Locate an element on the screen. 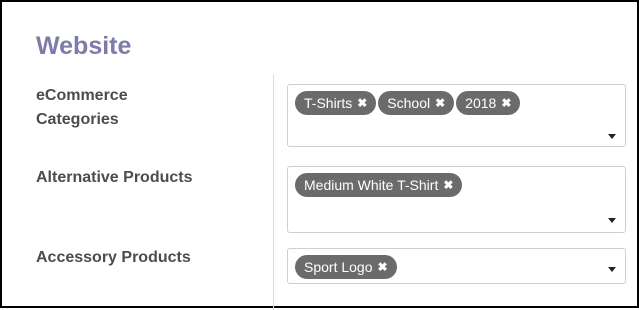 This screenshot has height=310, width=639. tag-label: School is located at coordinates (409, 103).